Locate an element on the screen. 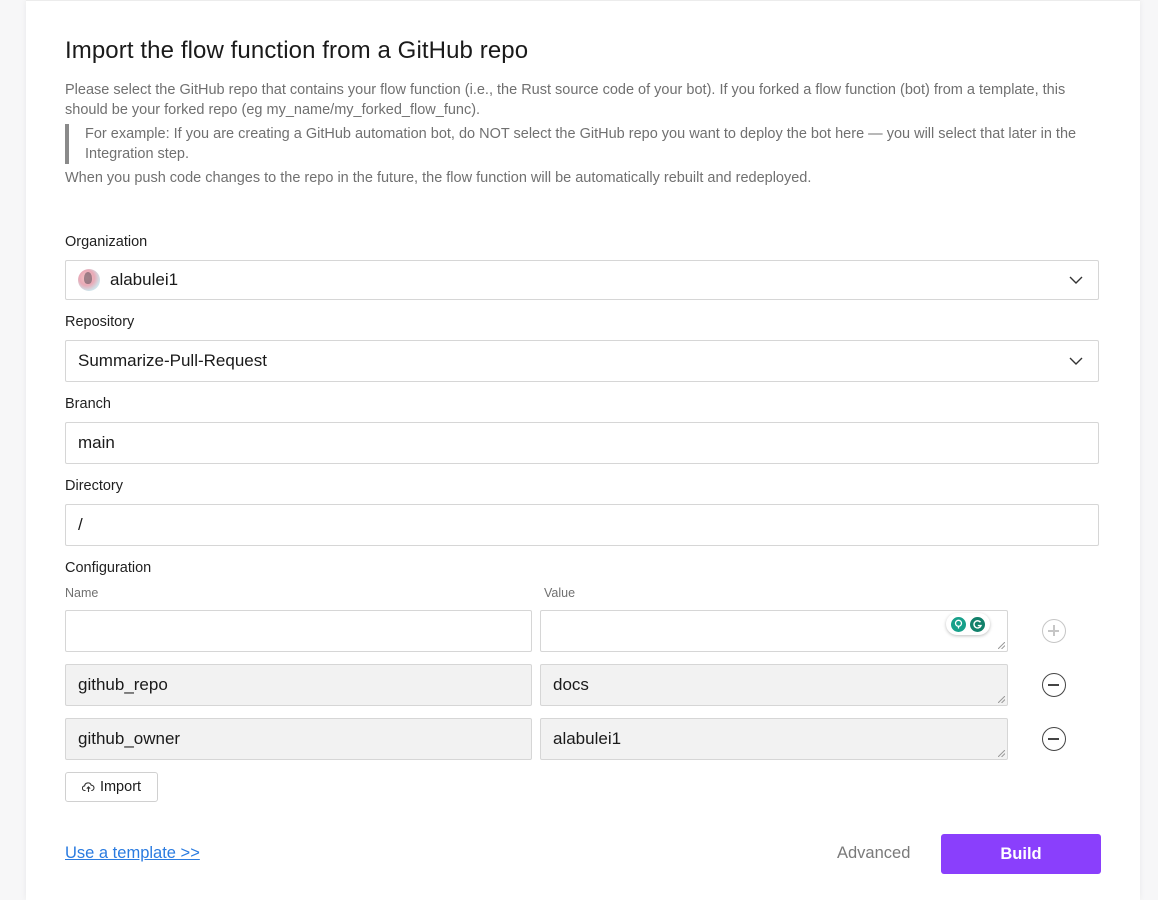 The width and height of the screenshot is (1158, 900). branch-label: Branch is located at coordinates (88, 404).